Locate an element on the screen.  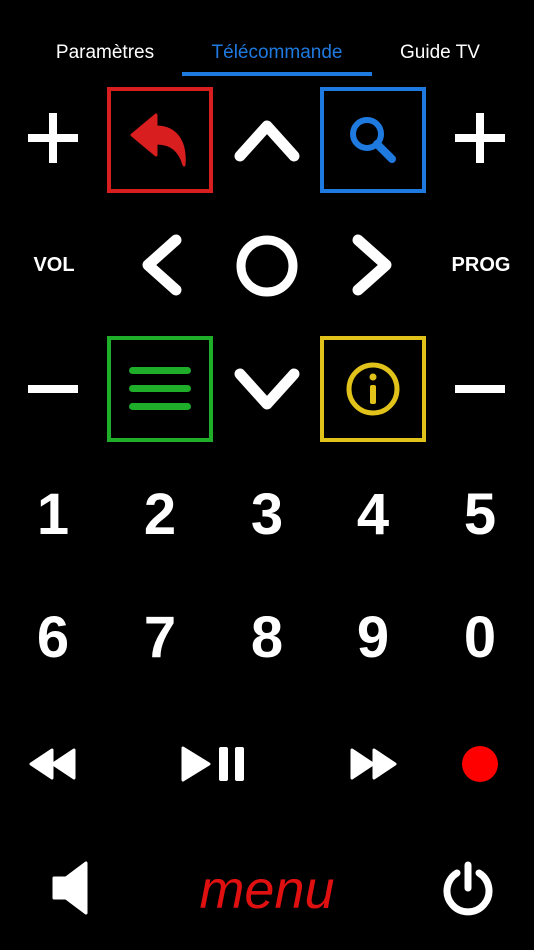
left-button is located at coordinates (161, 265).